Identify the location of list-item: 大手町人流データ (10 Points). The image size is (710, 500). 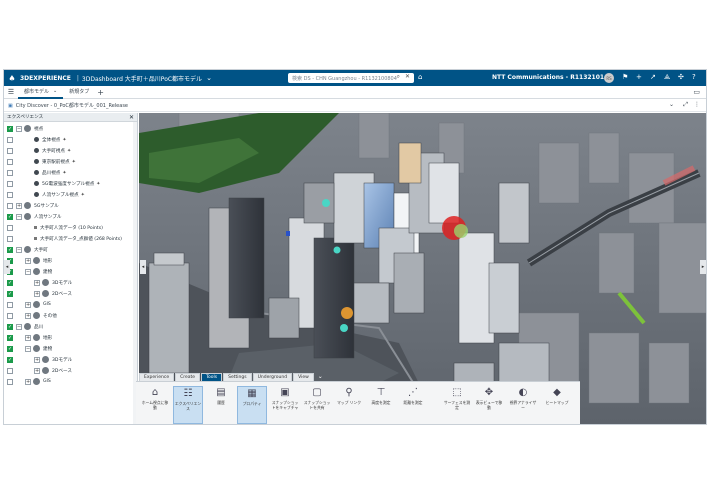
(53, 227).